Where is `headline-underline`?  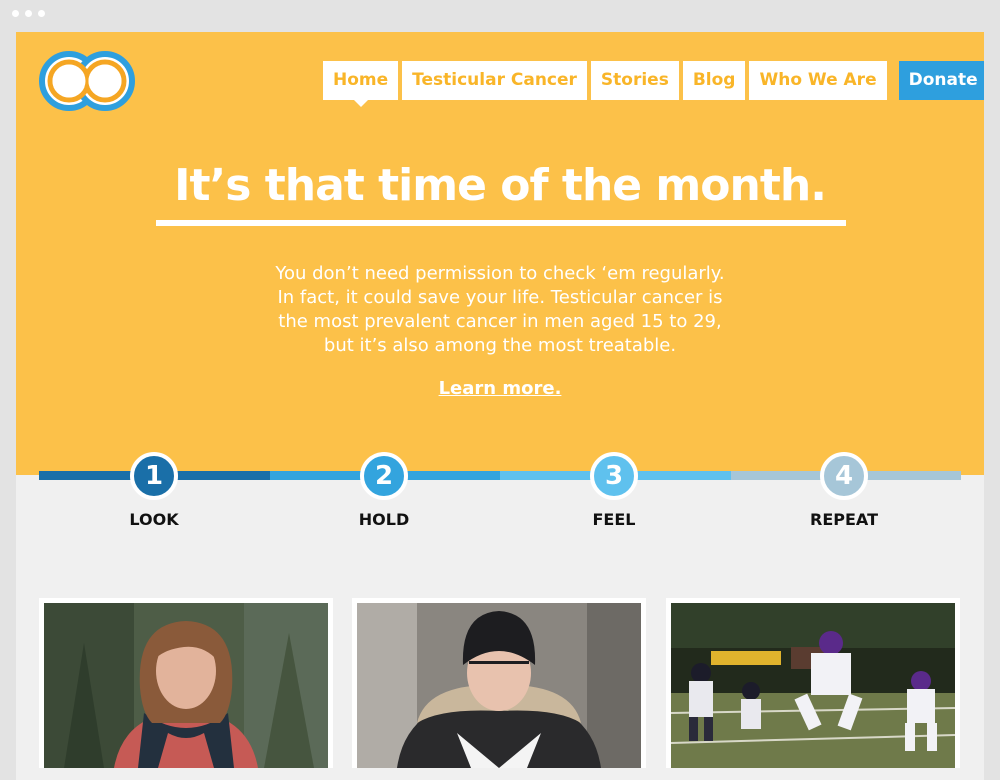 headline-underline is located at coordinates (501, 223).